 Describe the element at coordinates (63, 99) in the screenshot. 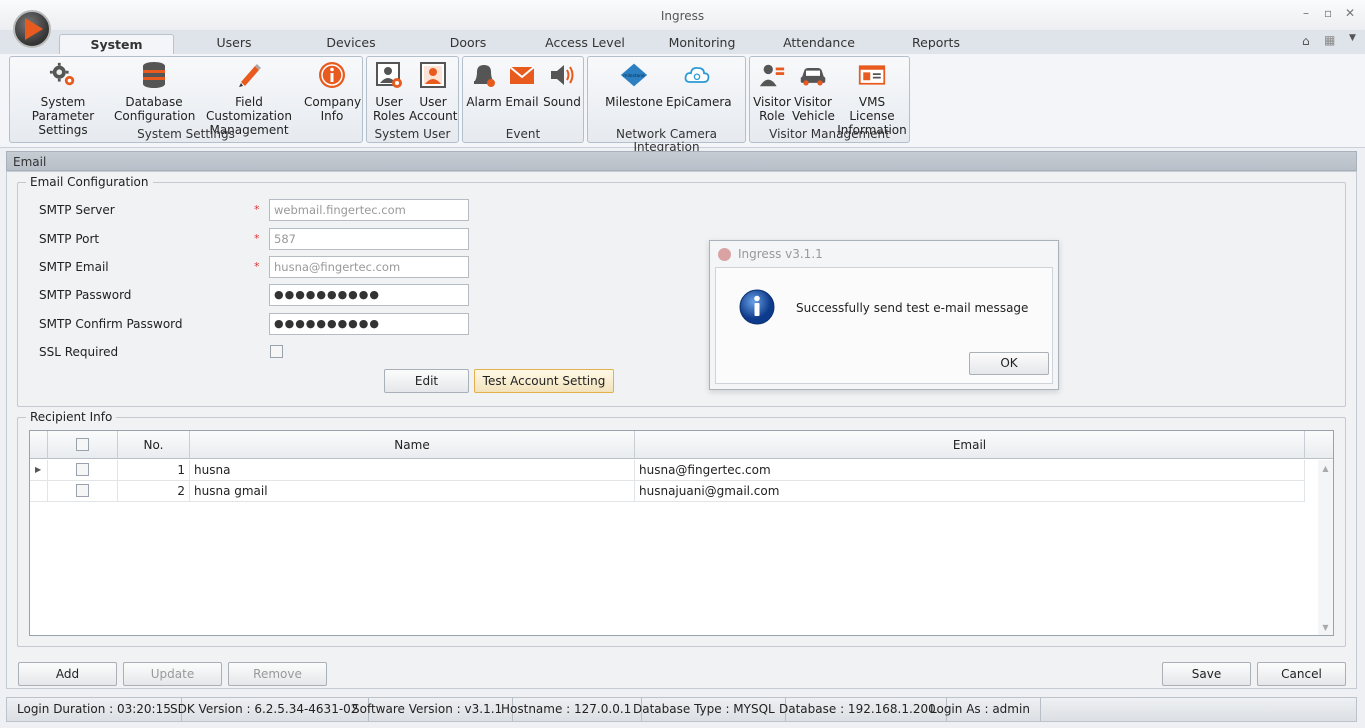

I see `system-parameter-settings-button: System Parameter Settings` at that location.